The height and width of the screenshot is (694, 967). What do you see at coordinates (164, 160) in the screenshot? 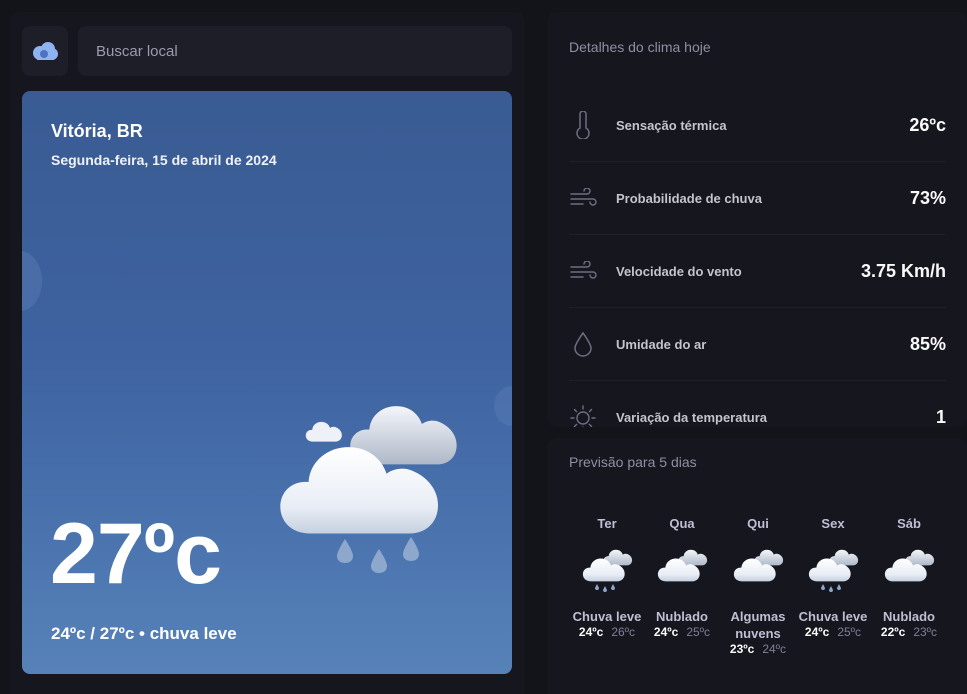
I see `current-date: Segunda-feira, 15 de abril de 2024` at bounding box center [164, 160].